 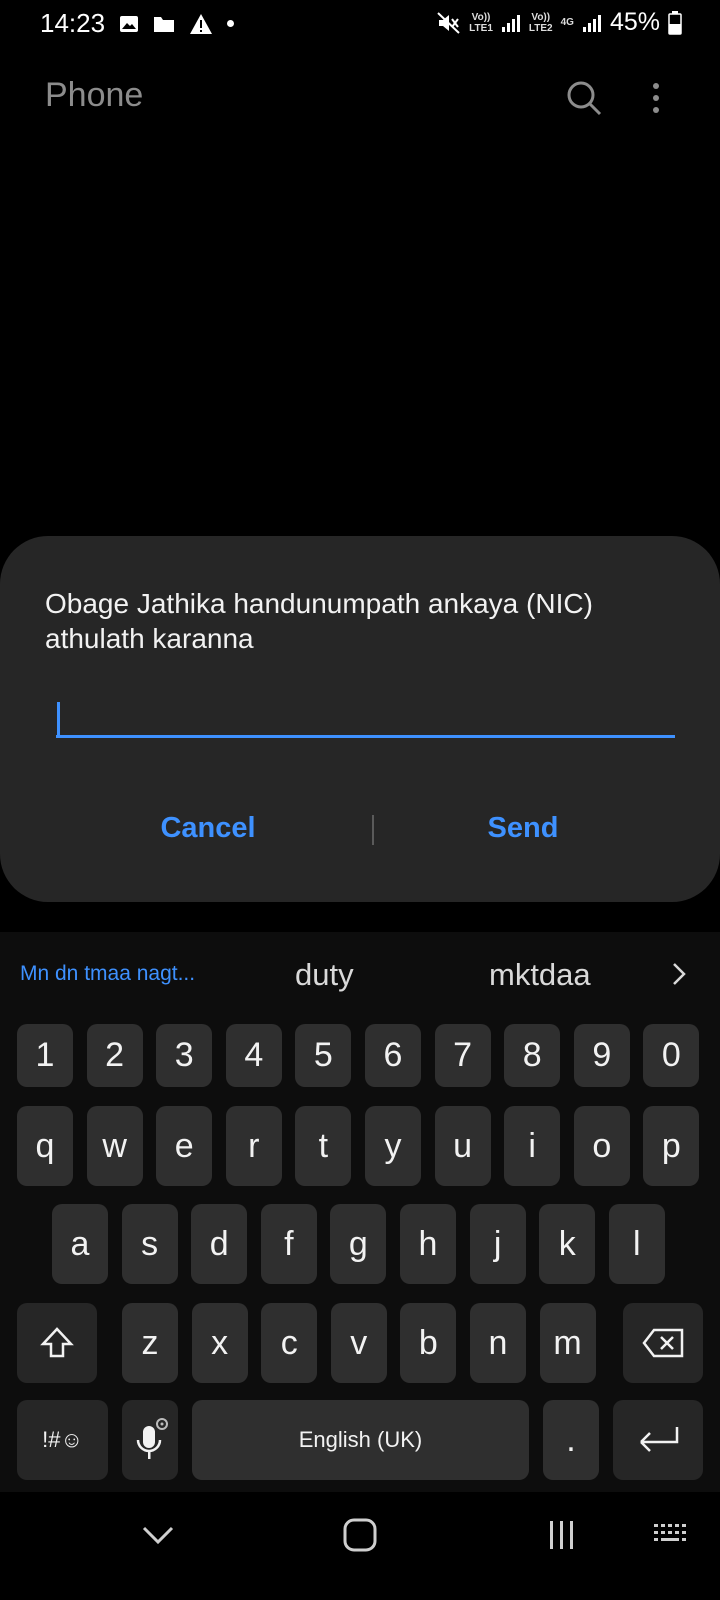 I want to click on key-m: m, so click(x=567, y=1343).